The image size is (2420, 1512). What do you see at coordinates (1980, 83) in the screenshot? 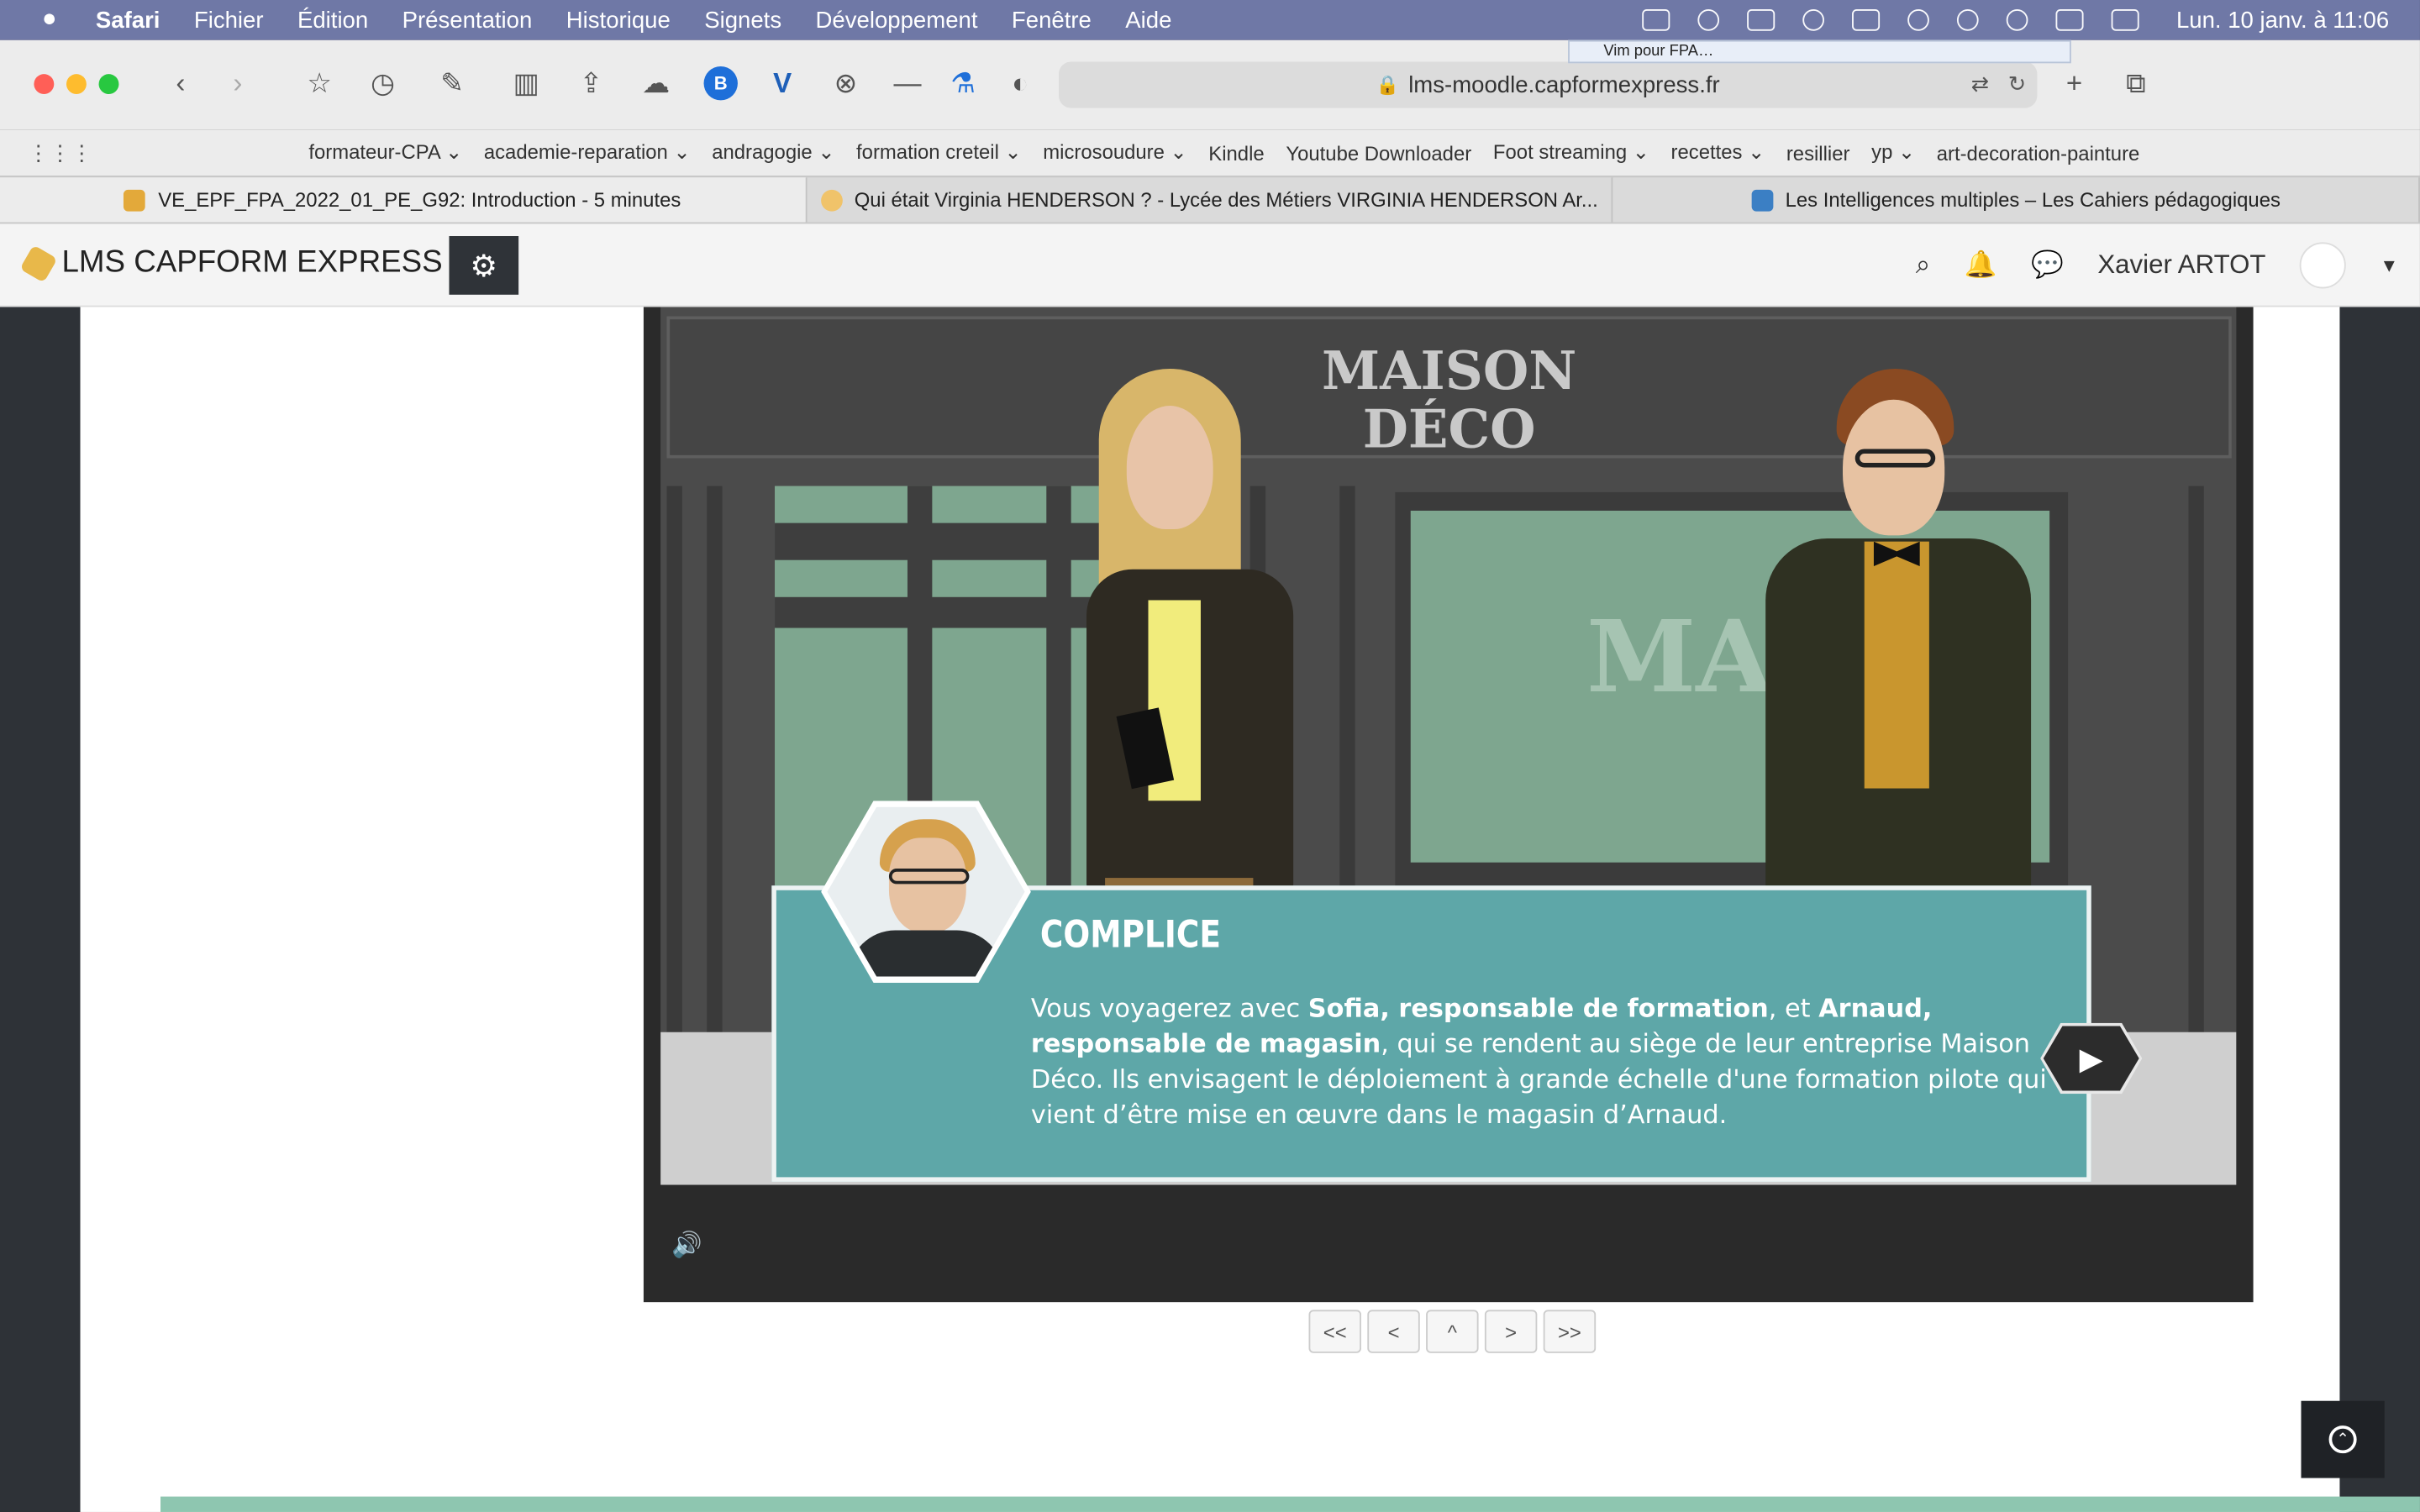
I see `translate-icon: ⇄` at bounding box center [1980, 83].